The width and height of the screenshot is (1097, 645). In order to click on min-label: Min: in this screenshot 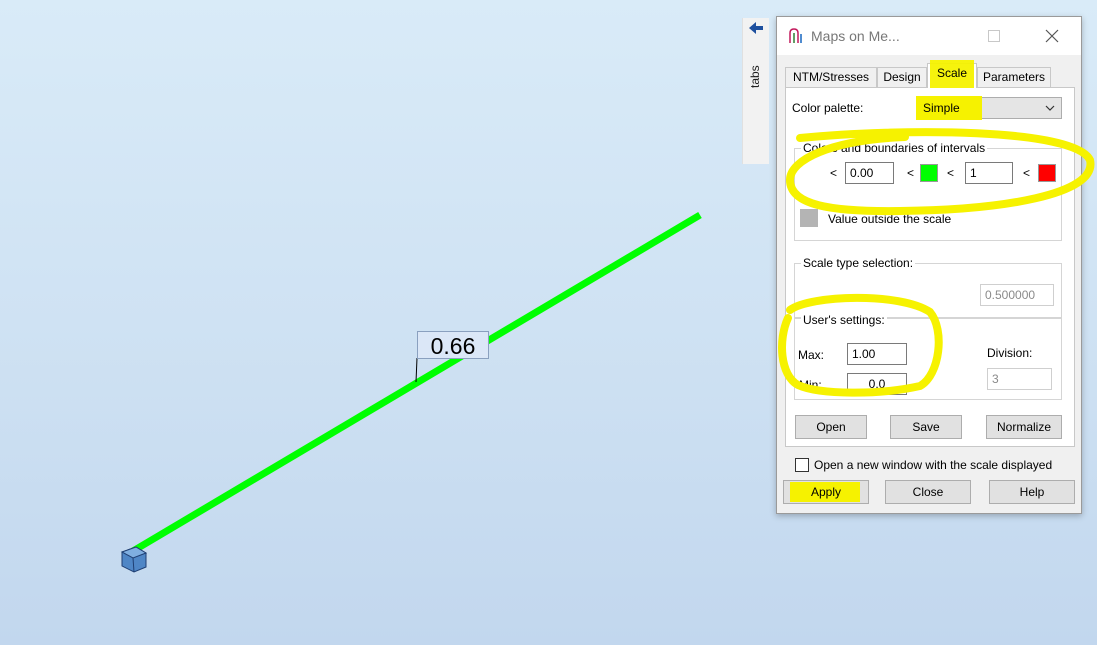, I will do `click(810, 385)`.